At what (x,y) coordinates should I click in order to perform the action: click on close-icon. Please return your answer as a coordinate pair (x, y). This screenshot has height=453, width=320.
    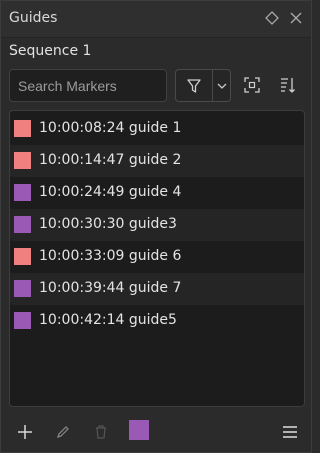
    Looking at the image, I should click on (296, 18).